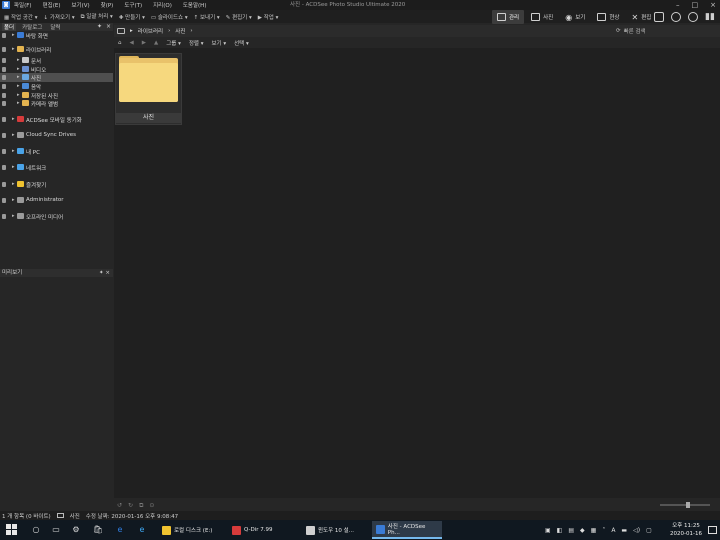  I want to click on tree-item: ▸ 라이브러리, so click(56, 49).